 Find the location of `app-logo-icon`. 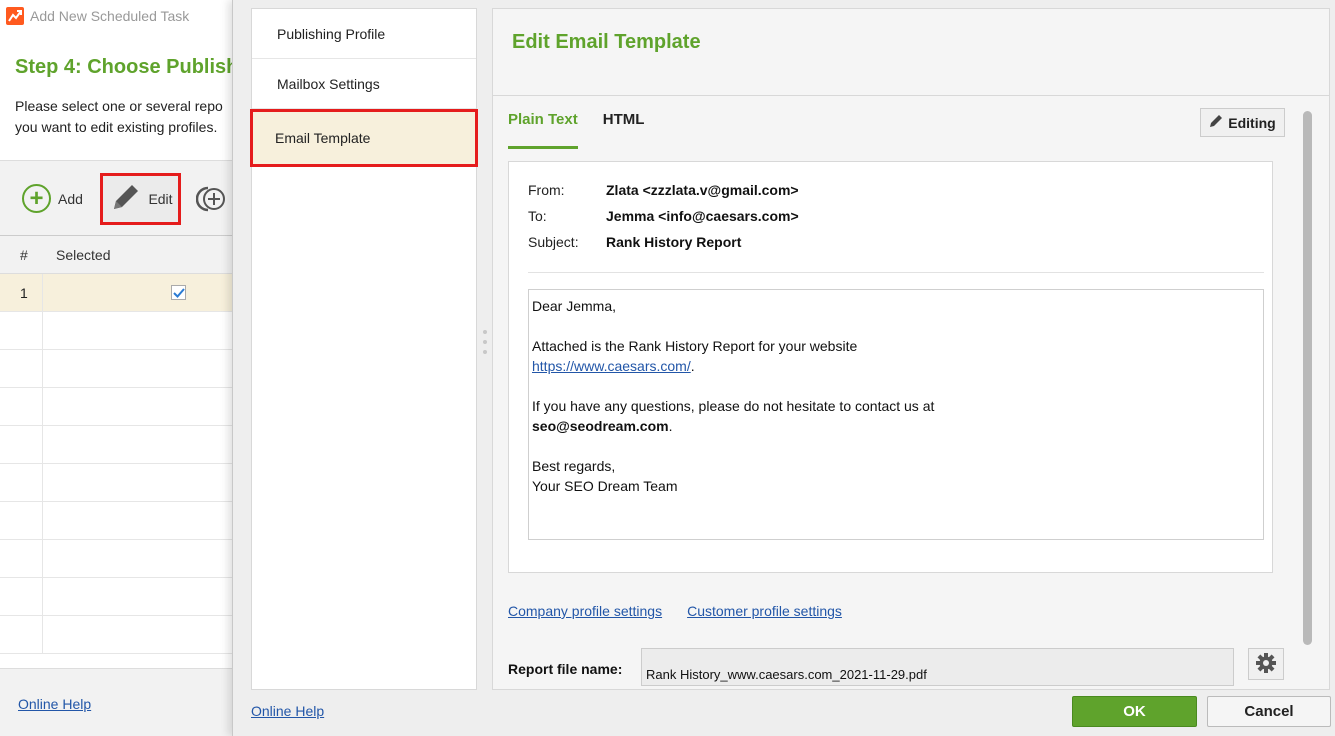

app-logo-icon is located at coordinates (15, 16).